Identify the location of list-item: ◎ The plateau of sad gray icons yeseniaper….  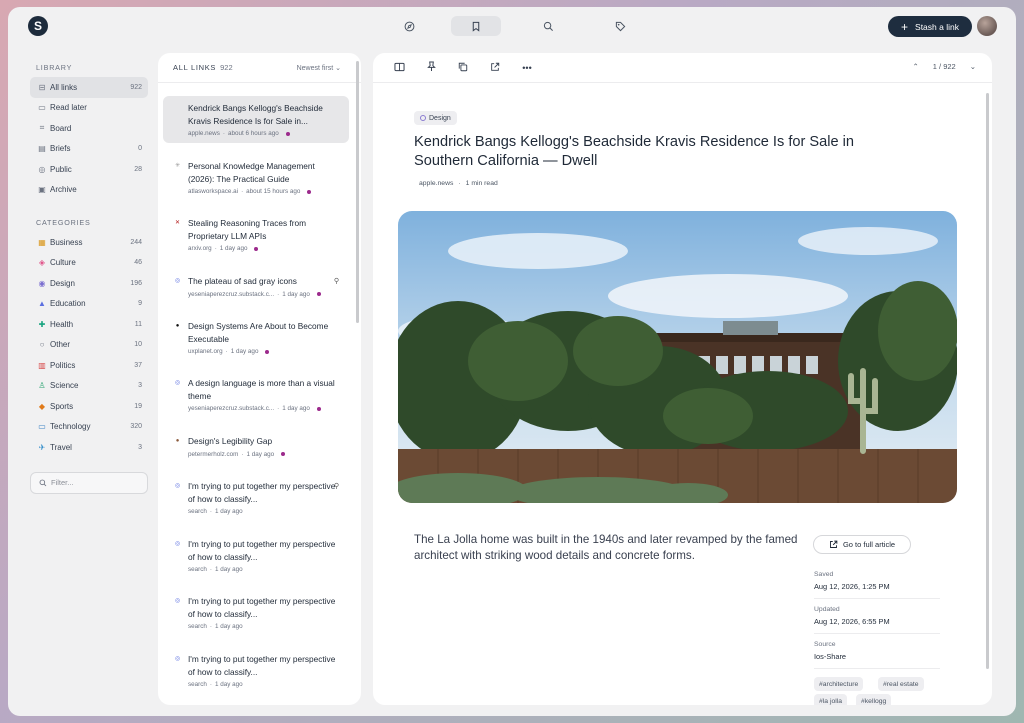
(256, 286).